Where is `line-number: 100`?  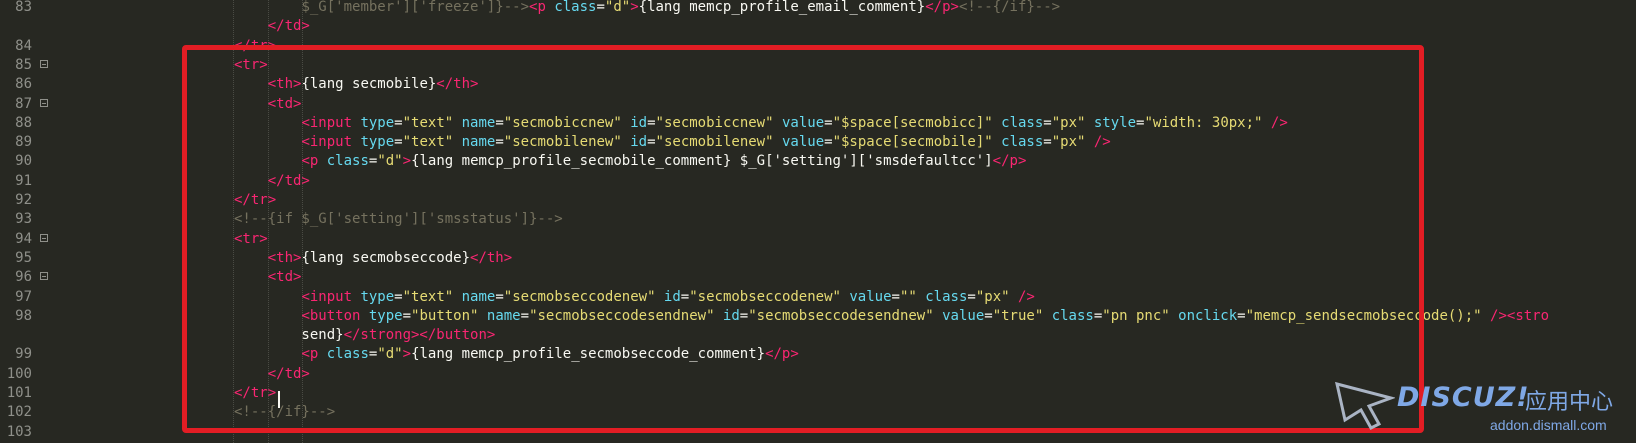
line-number: 100 is located at coordinates (19, 373).